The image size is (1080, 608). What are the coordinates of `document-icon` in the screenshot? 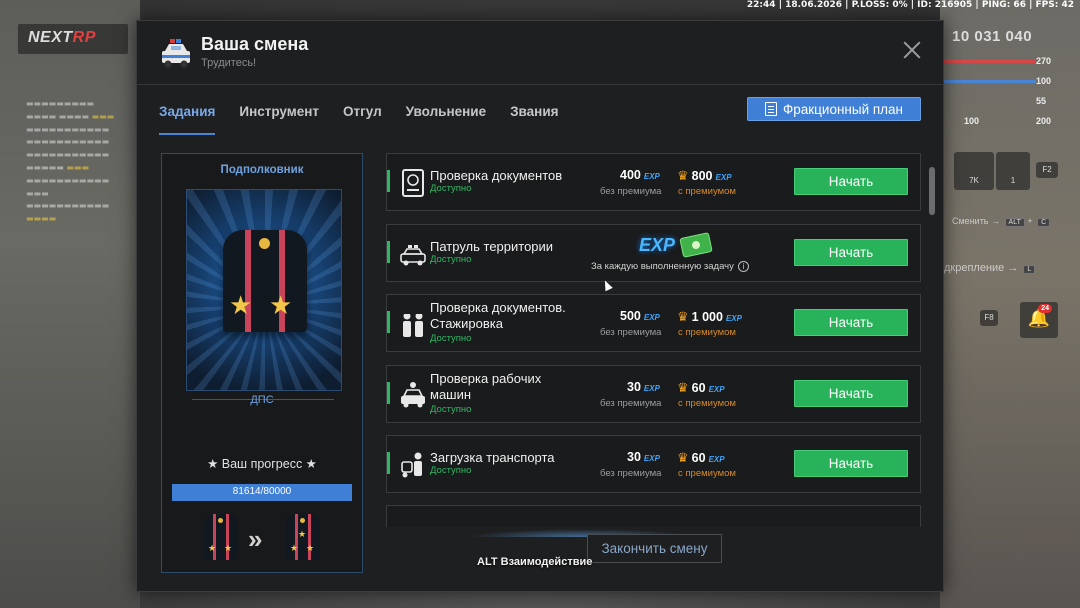 It's located at (770, 109).